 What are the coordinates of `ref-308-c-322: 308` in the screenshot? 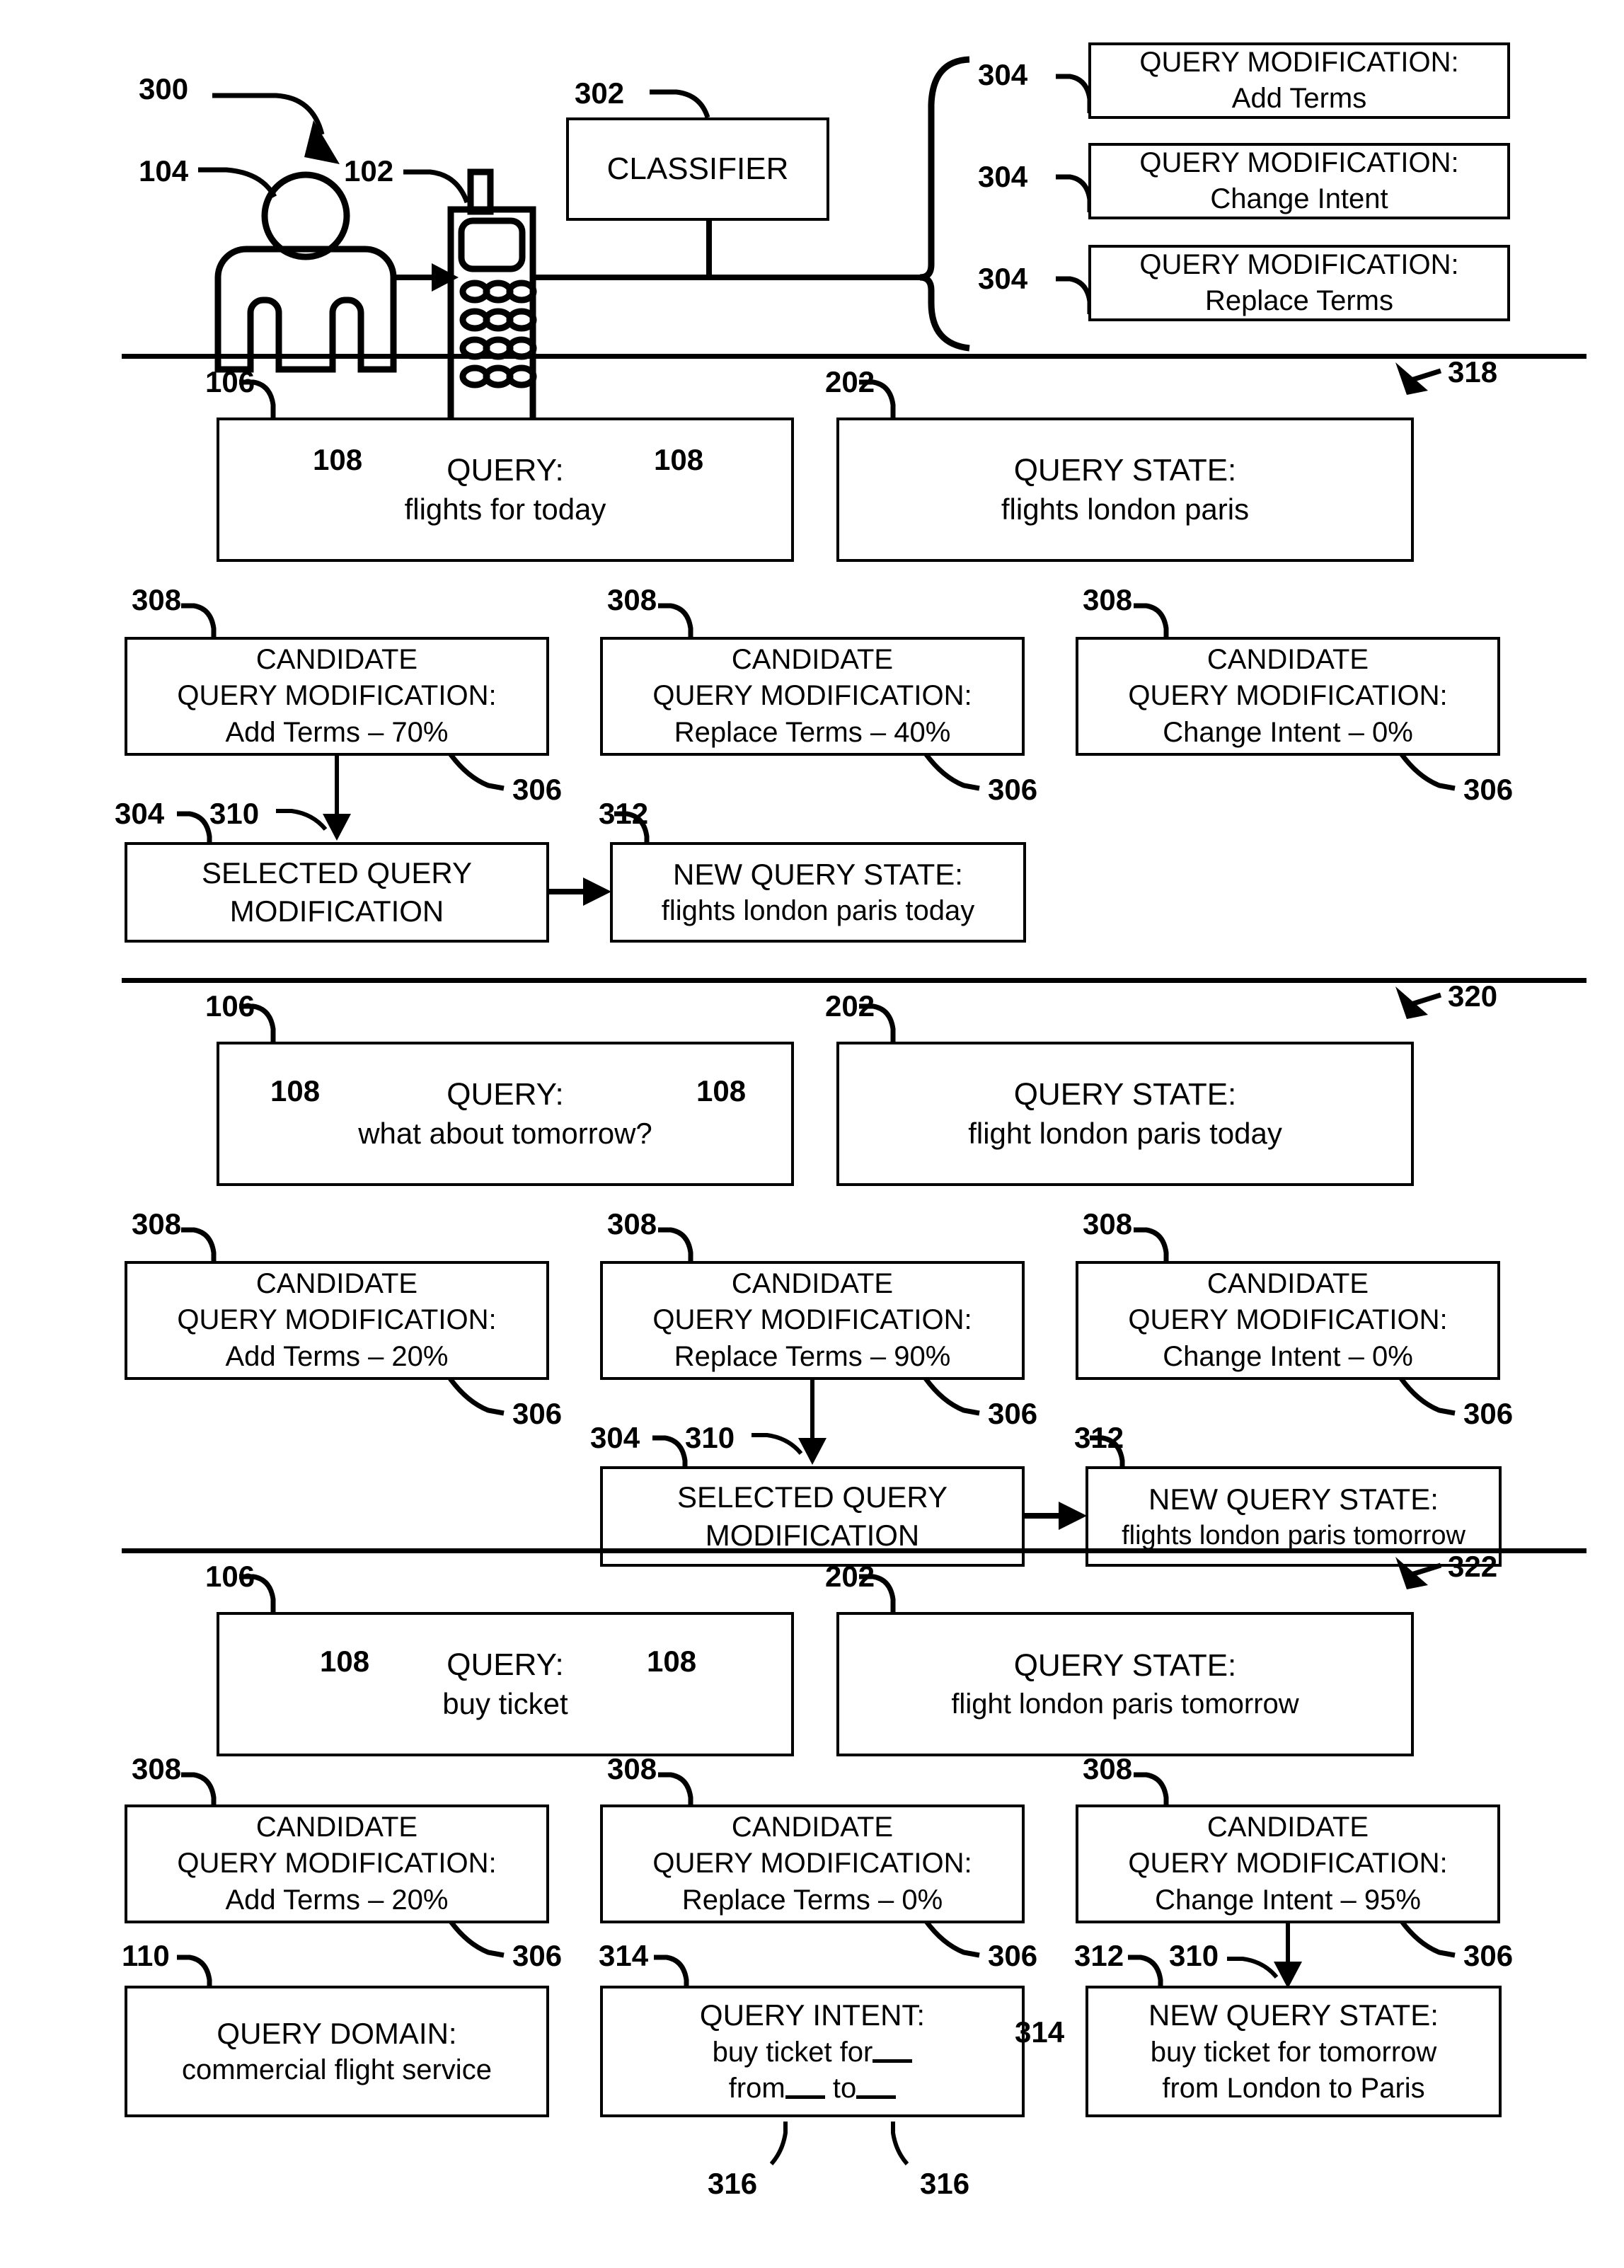 It's located at (1108, 1768).